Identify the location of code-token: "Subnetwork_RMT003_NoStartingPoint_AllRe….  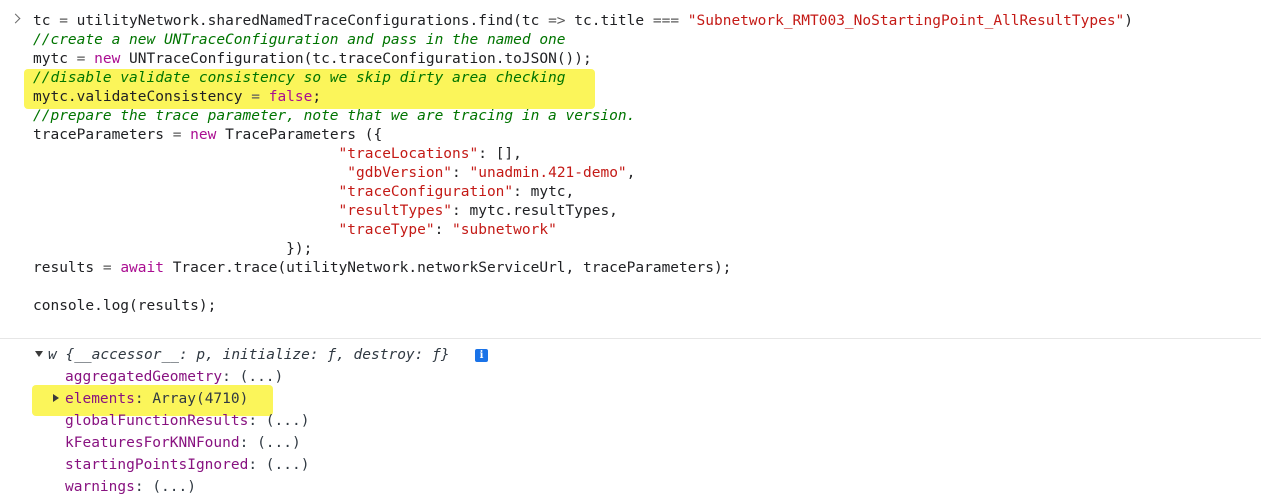
(906, 21).